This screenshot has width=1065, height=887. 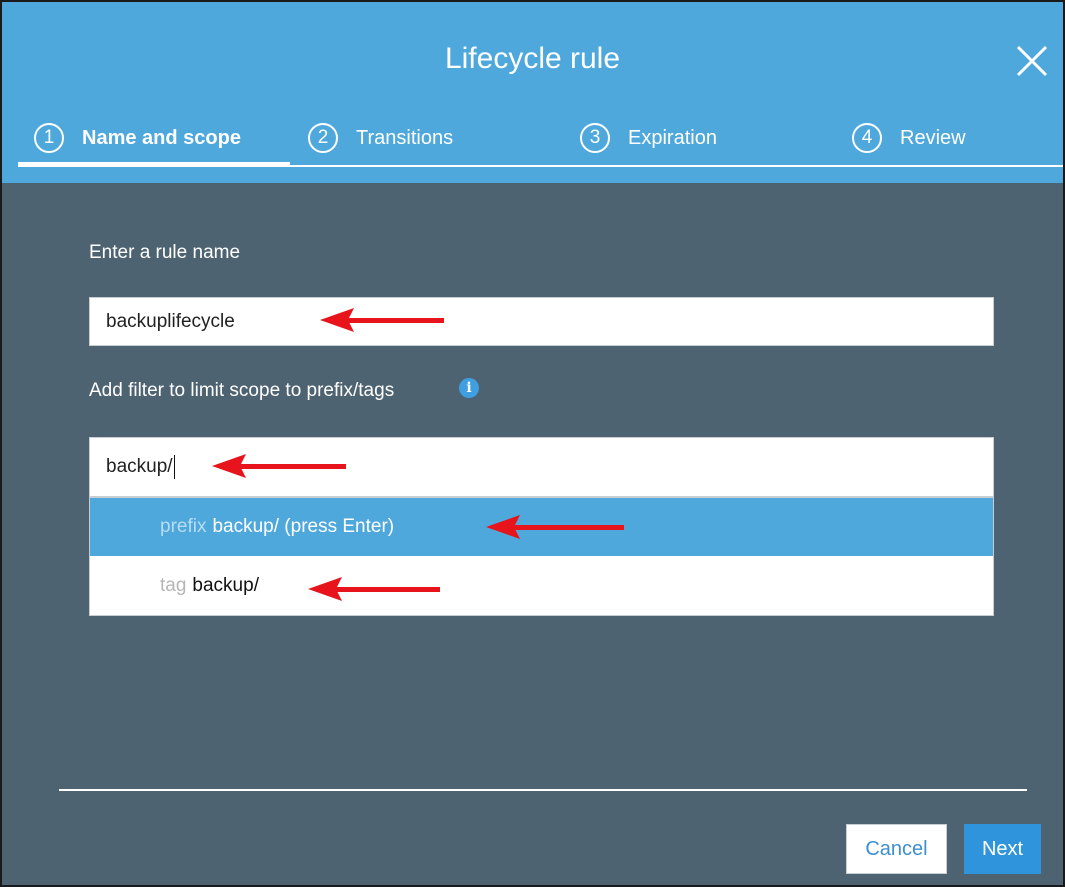 What do you see at coordinates (165, 252) in the screenshot?
I see `rule-name-label: Enter a rule name` at bounding box center [165, 252].